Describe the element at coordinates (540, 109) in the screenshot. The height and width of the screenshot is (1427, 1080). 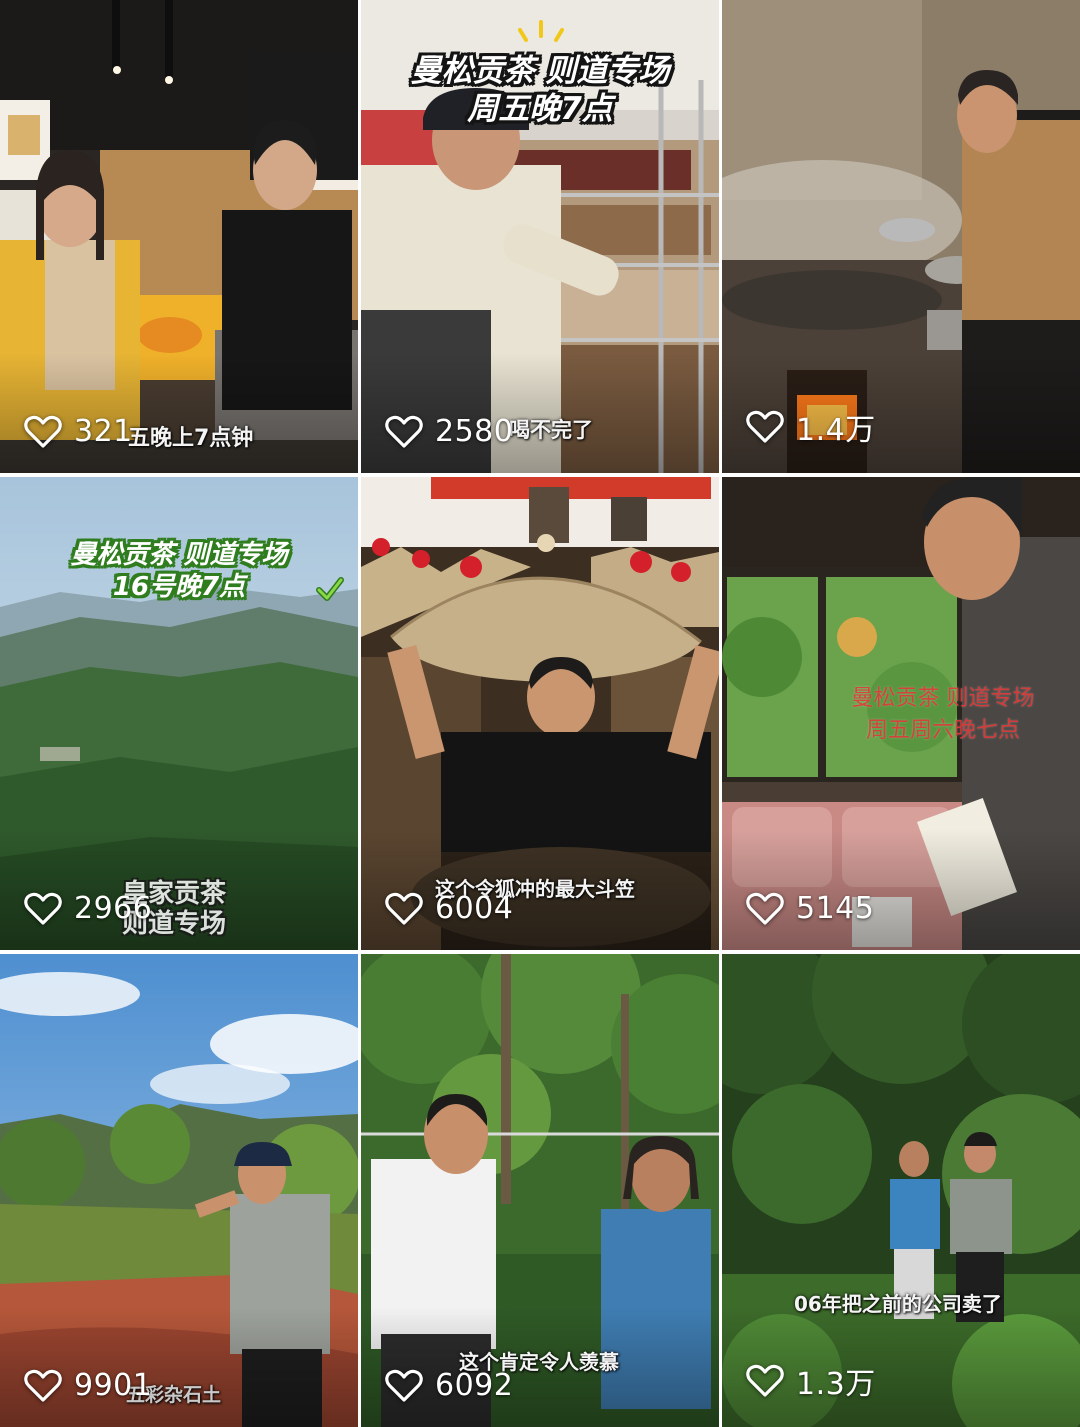
I see `promo-line-2: 周五晚7点` at that location.